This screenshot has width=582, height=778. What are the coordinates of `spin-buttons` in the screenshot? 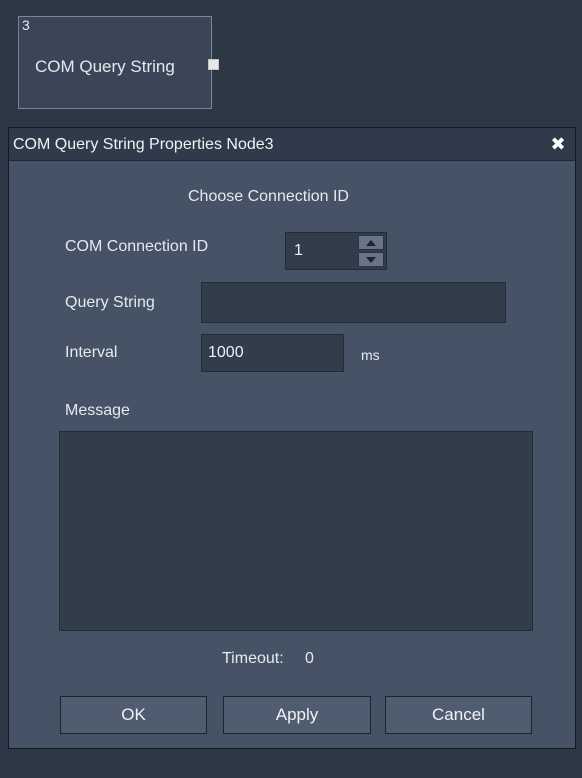 It's located at (371, 251).